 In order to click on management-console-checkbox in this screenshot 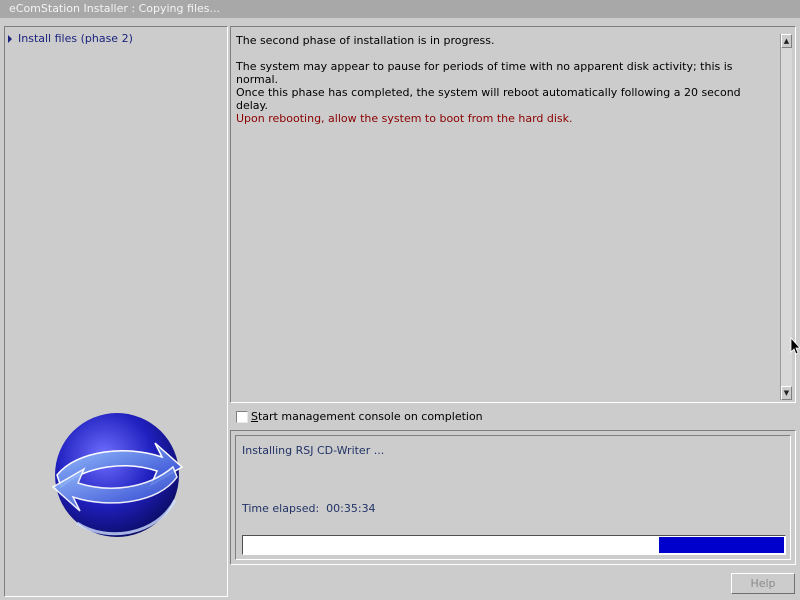, I will do `click(242, 416)`.